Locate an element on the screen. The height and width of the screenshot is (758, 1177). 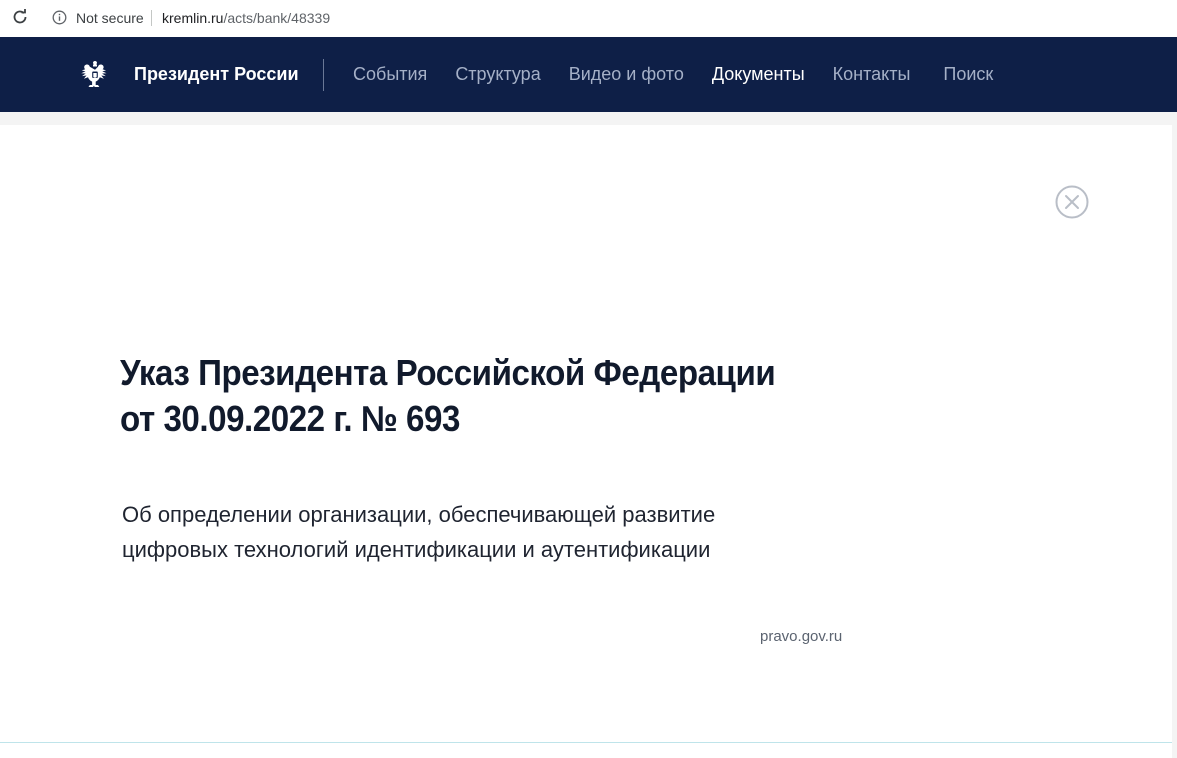
document-title-line-2: от 30.09.2022 г. № 693 is located at coordinates (290, 418).